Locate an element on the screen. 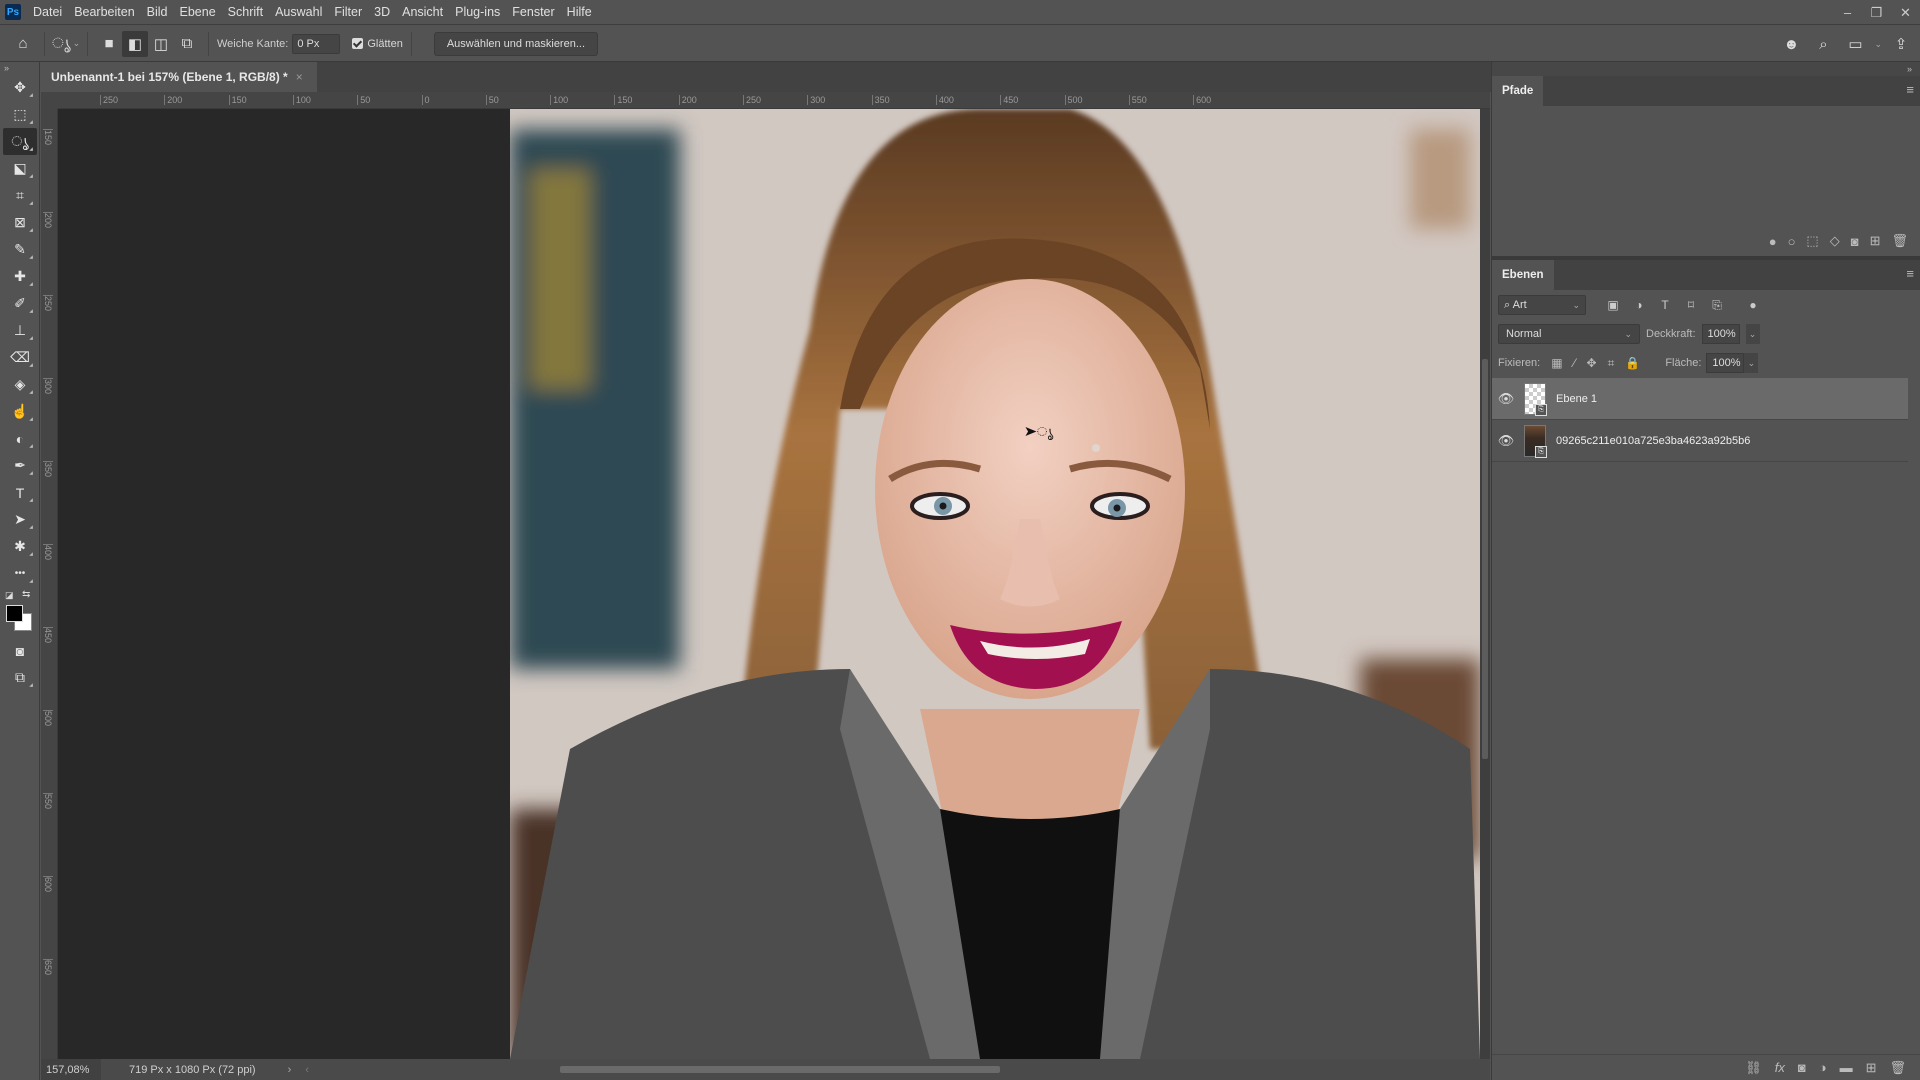 Image resolution: width=1920 pixels, height=1080 pixels. subtract-from-selection-icon: ◫ is located at coordinates (161, 44).